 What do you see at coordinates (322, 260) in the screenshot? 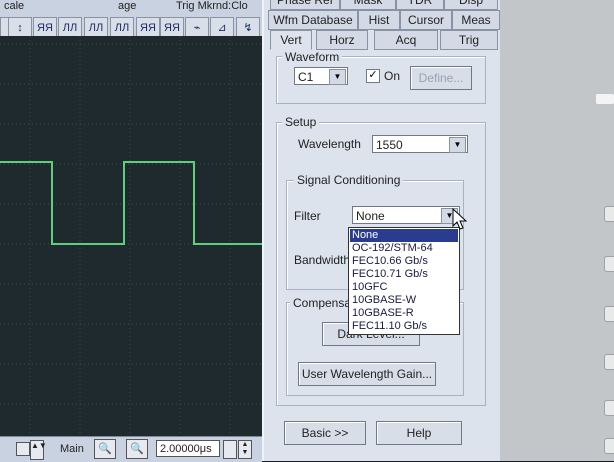
I see `bandwidth-label: Bandwidth` at bounding box center [322, 260].